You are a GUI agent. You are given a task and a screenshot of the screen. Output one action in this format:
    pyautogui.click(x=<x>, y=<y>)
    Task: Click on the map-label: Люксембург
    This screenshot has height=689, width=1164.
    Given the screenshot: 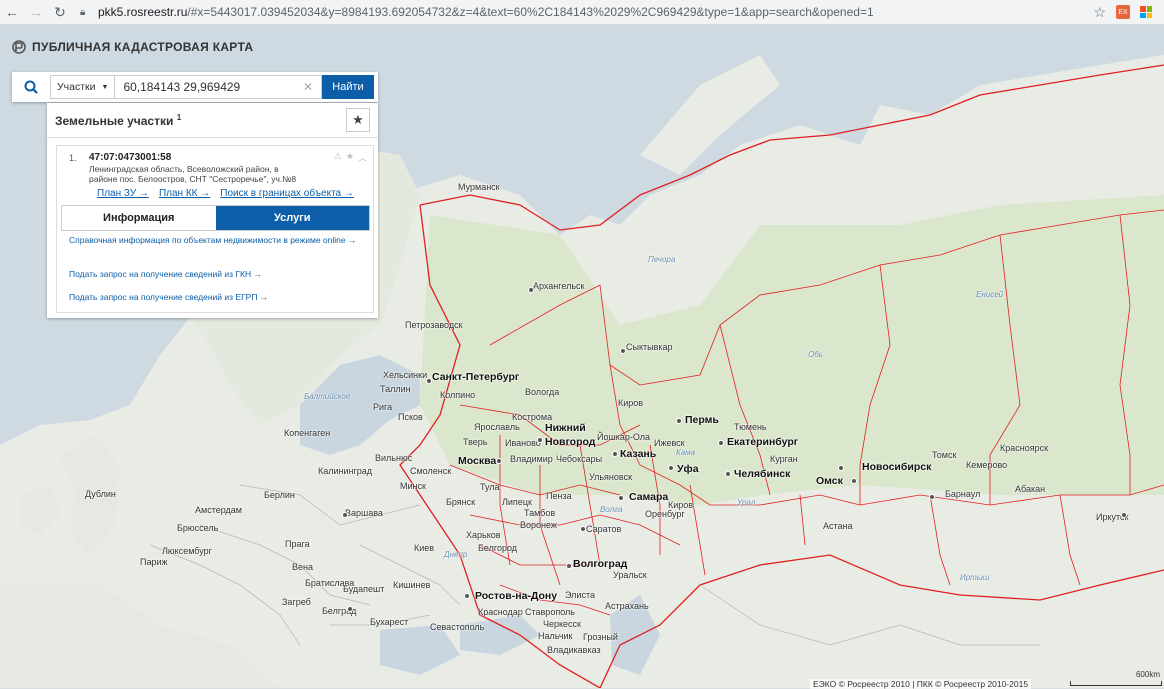 What is the action you would take?
    pyautogui.click(x=187, y=551)
    